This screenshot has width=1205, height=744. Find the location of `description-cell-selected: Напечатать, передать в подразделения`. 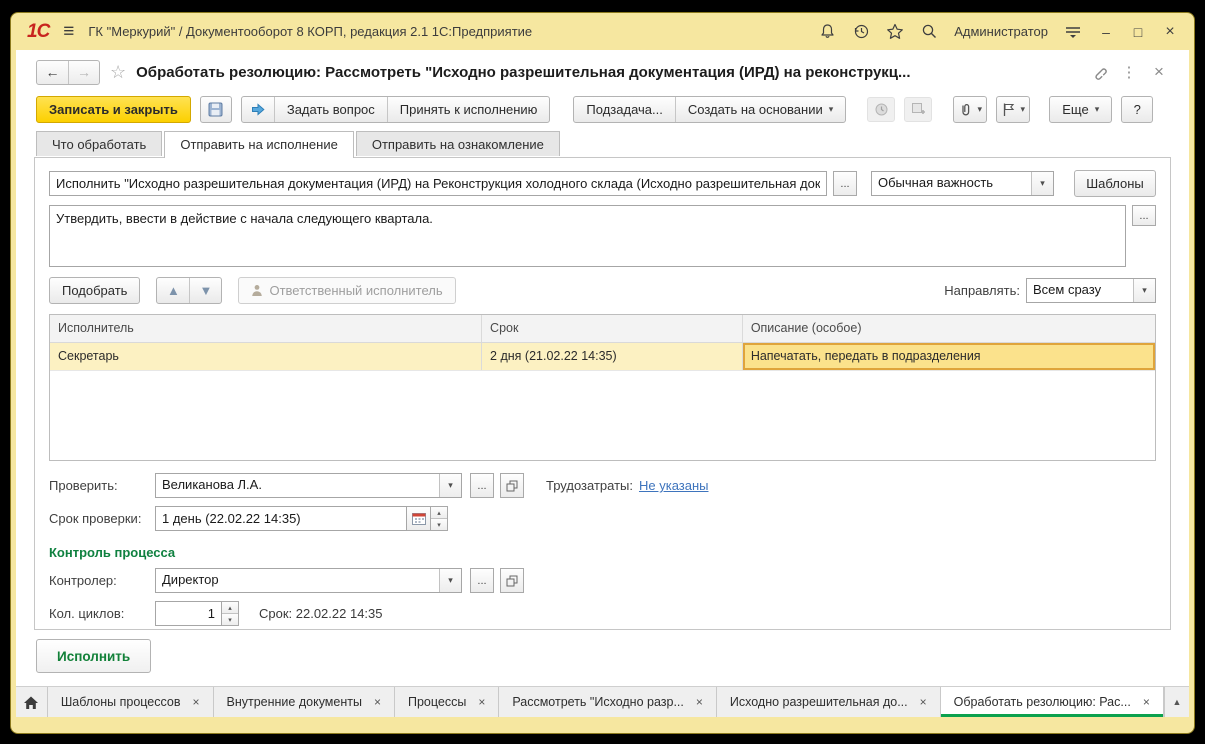

description-cell-selected: Напечатать, передать в подразделения is located at coordinates (948, 356).